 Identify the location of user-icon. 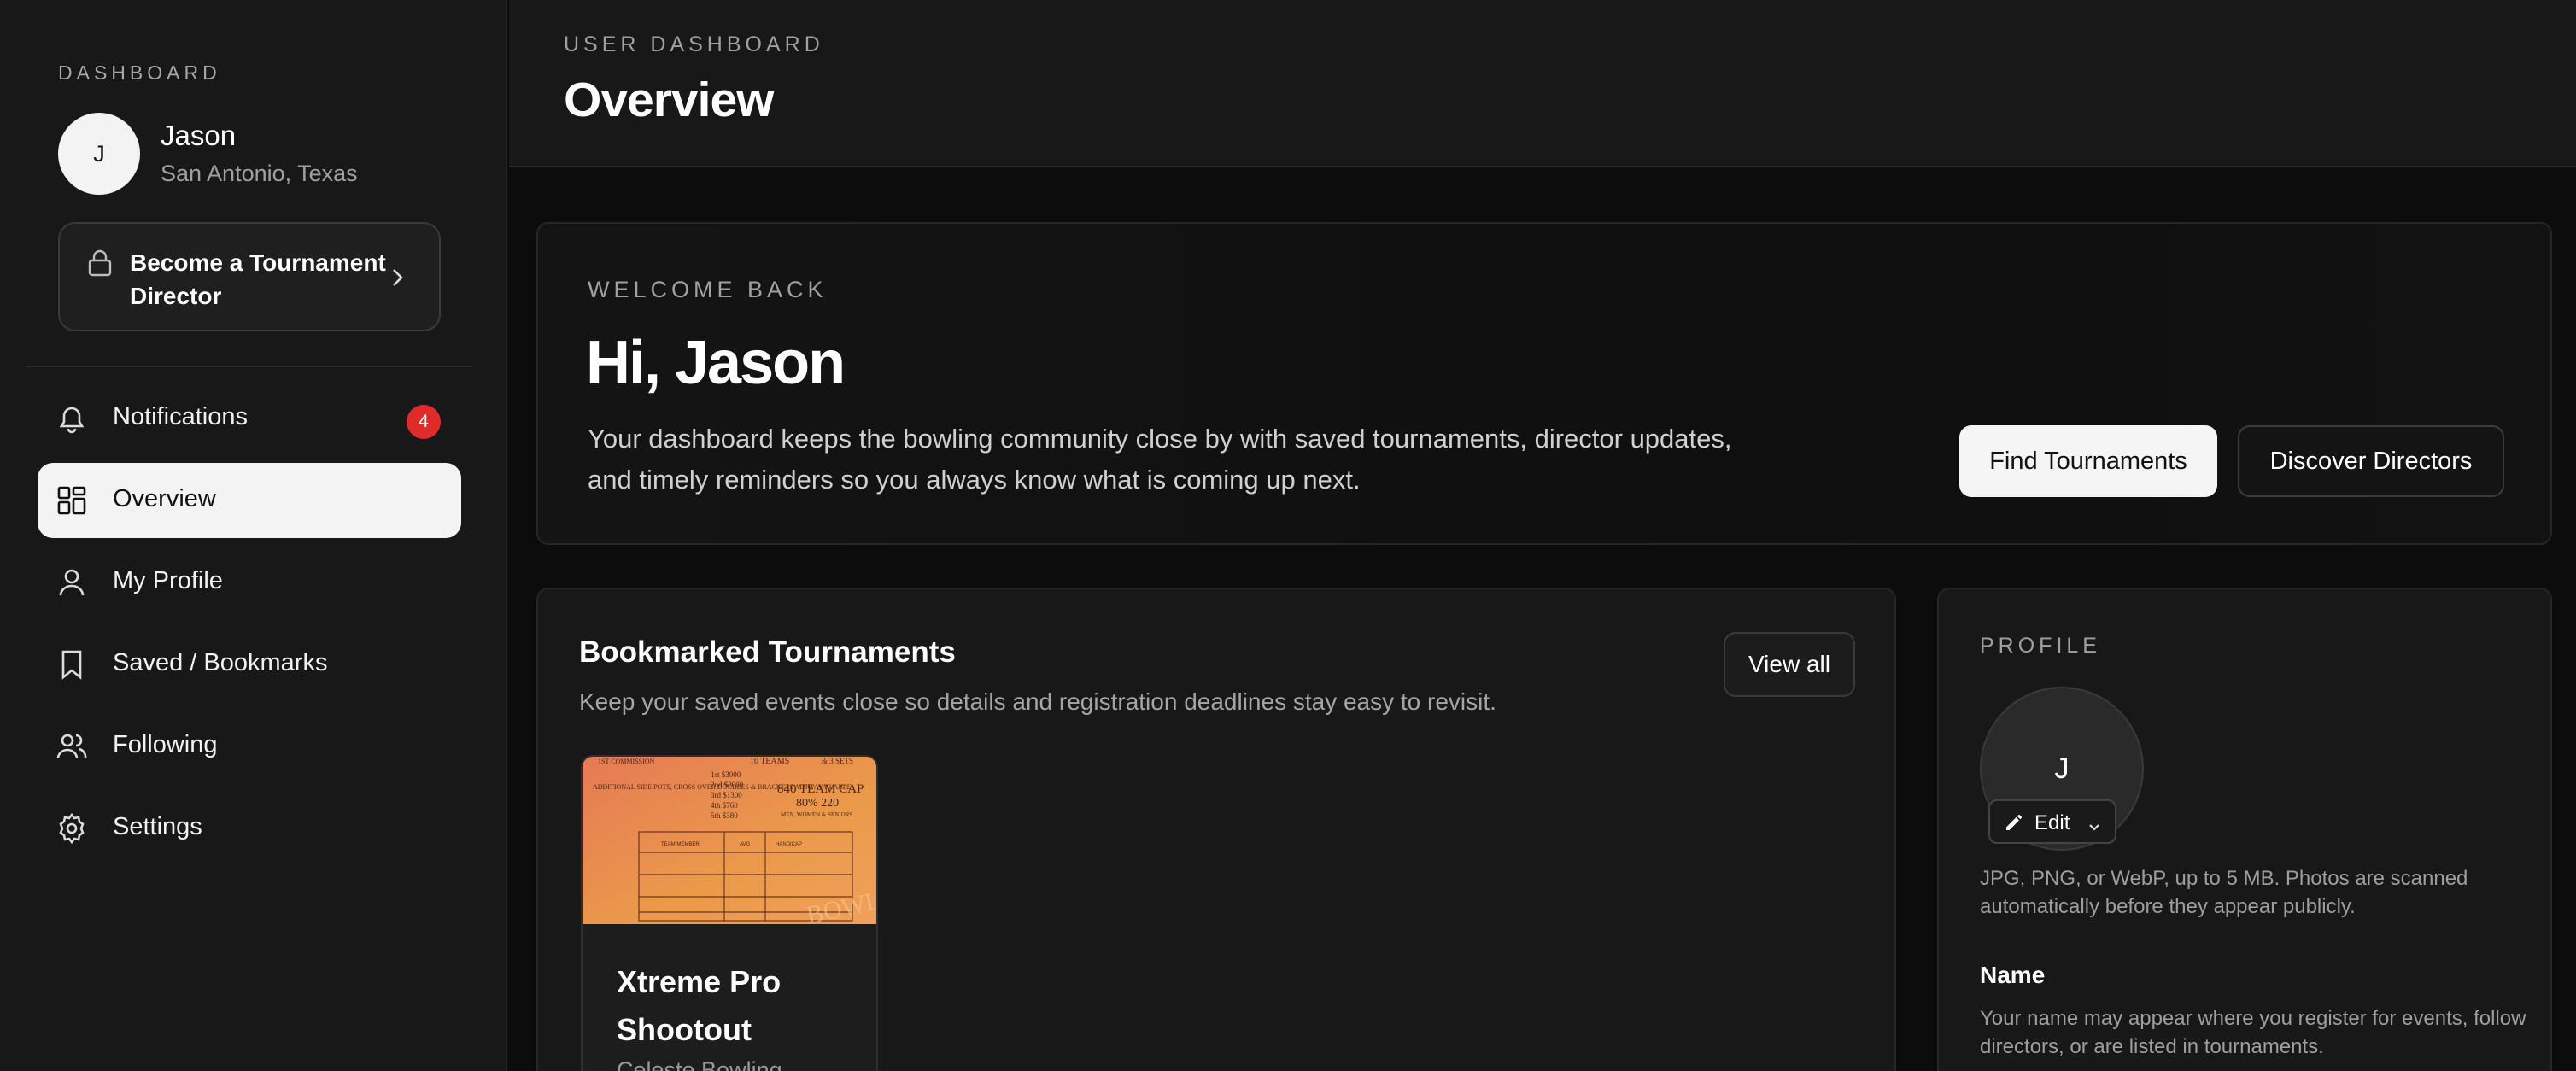
(71, 582).